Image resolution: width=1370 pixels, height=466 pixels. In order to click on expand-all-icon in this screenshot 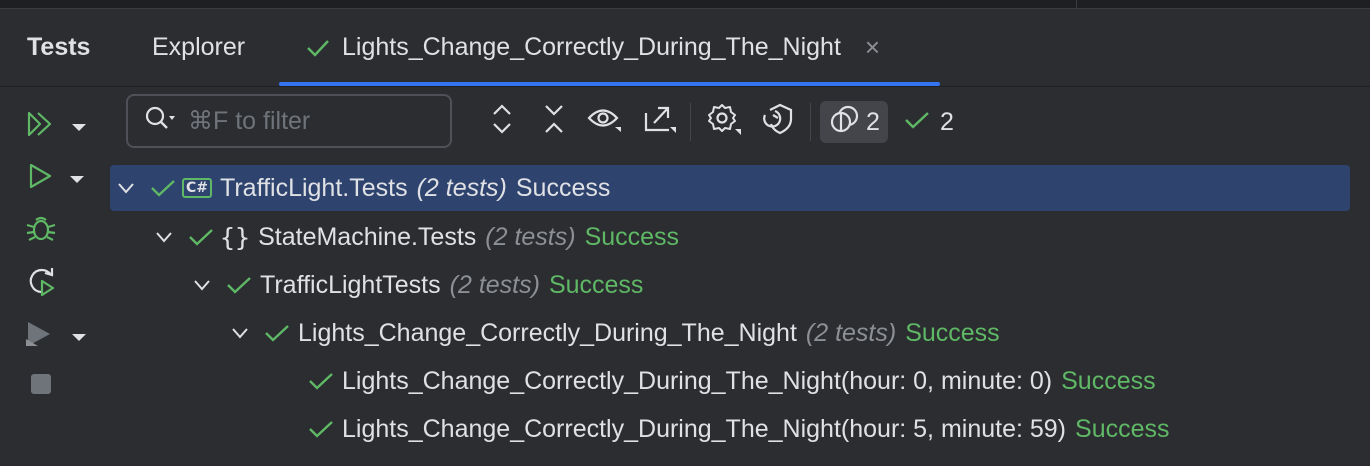, I will do `click(502, 121)`.